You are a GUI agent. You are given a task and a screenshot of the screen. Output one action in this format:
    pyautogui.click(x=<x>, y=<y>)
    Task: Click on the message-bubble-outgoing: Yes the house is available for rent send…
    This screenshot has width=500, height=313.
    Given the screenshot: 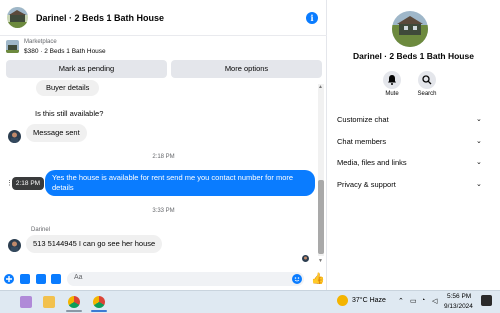 What is the action you would take?
    pyautogui.click(x=180, y=183)
    